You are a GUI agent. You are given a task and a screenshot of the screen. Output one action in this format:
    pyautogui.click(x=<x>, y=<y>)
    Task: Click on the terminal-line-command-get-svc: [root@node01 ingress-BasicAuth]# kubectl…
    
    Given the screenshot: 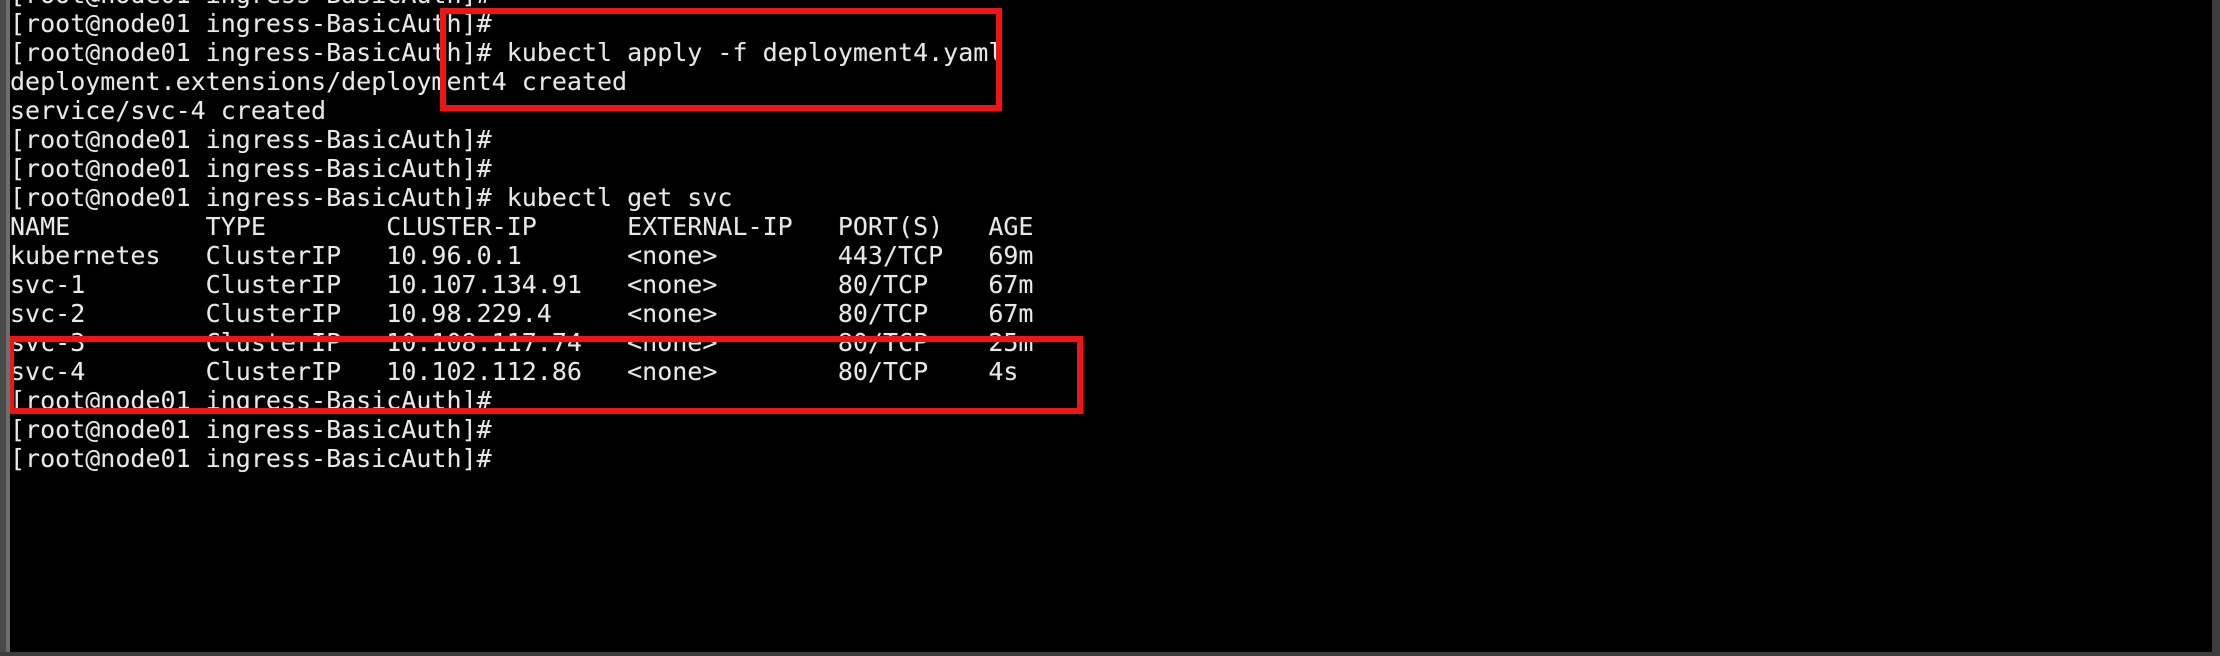 What is the action you would take?
    pyautogui.click(x=371, y=197)
    